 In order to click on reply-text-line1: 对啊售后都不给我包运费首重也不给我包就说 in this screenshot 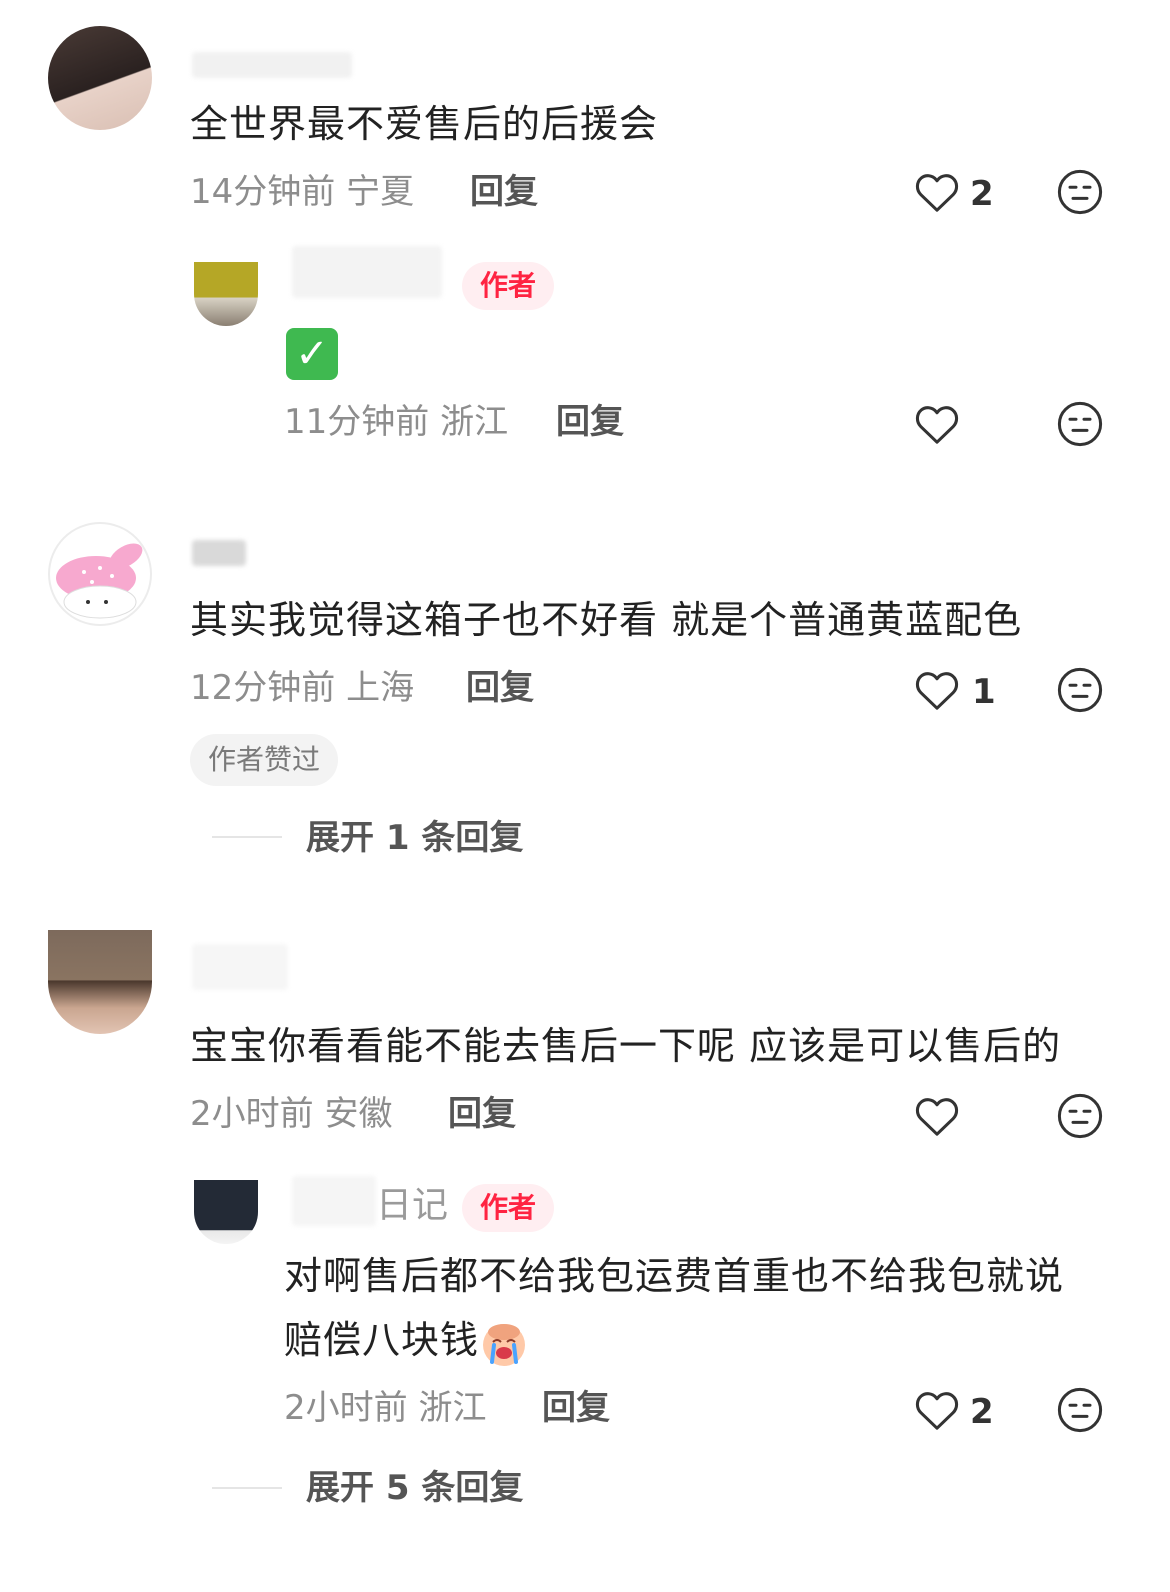, I will do `click(674, 1276)`.